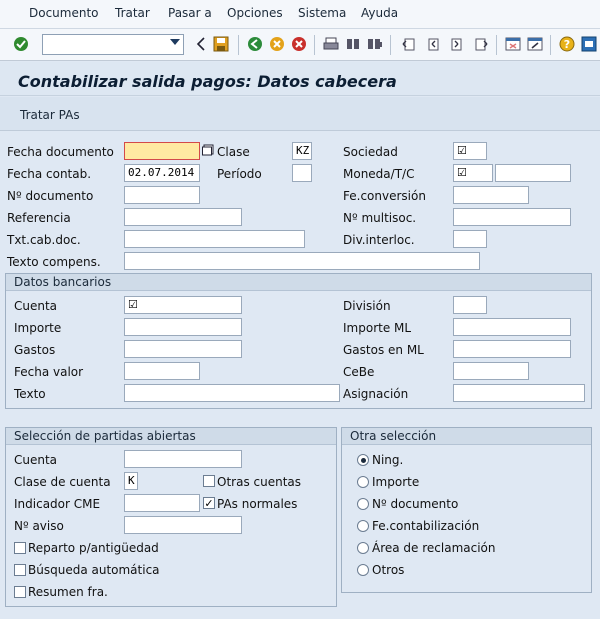  Describe the element at coordinates (512, 349) in the screenshot. I see `gastos-ml-field` at that location.